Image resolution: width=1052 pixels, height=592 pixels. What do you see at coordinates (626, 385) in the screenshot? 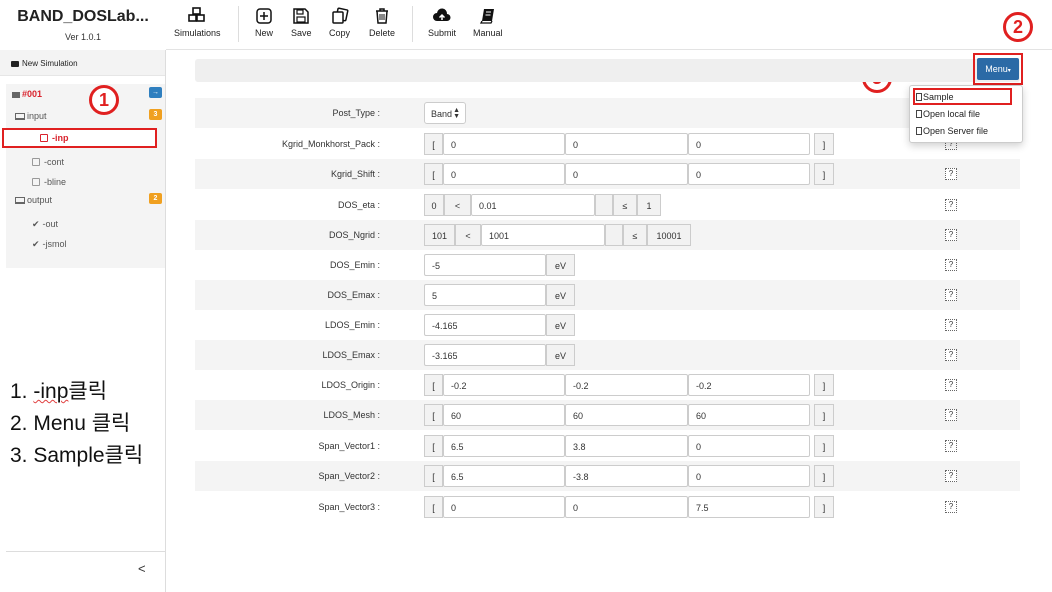
I see `ldos-origin-y-input: -0.2` at bounding box center [626, 385].